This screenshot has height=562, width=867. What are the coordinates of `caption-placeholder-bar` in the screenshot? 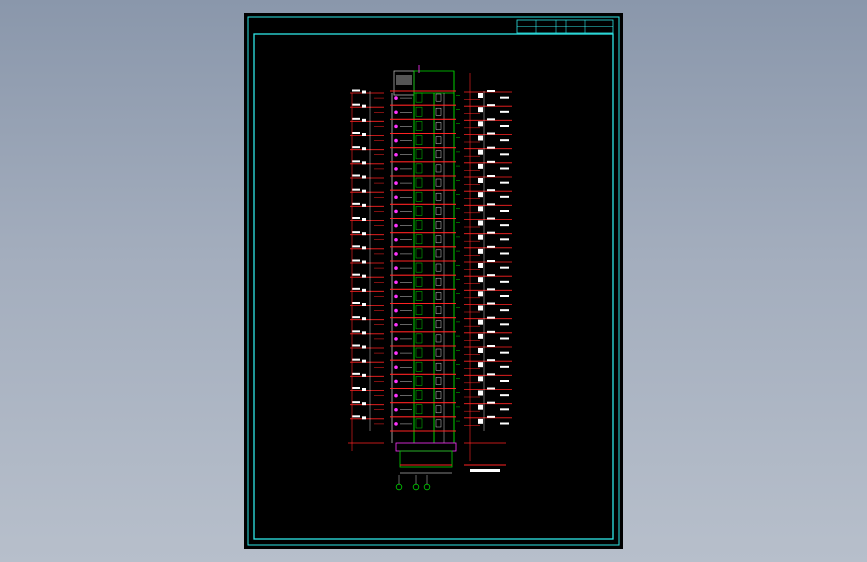 It's located at (485, 470).